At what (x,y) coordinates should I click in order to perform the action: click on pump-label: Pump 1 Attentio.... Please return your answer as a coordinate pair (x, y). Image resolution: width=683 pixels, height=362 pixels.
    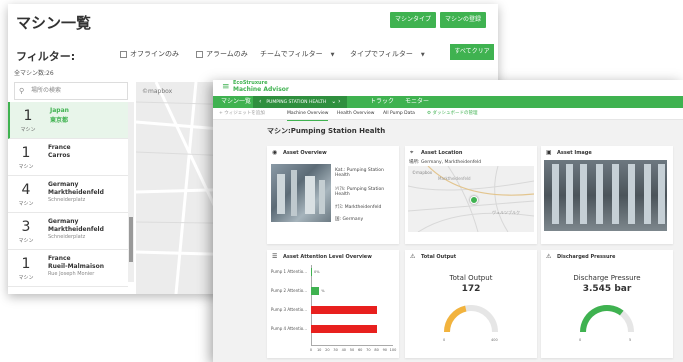
    Looking at the image, I should click on (288, 271).